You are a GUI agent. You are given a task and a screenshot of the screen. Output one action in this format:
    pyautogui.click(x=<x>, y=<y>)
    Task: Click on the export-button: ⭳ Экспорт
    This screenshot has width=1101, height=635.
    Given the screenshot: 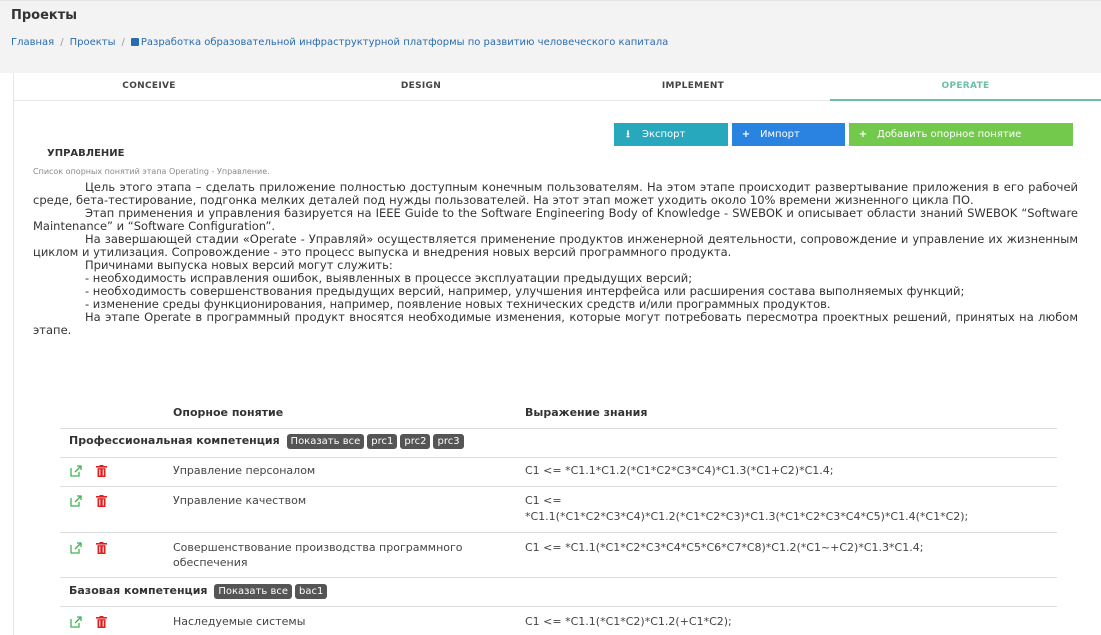 What is the action you would take?
    pyautogui.click(x=671, y=134)
    